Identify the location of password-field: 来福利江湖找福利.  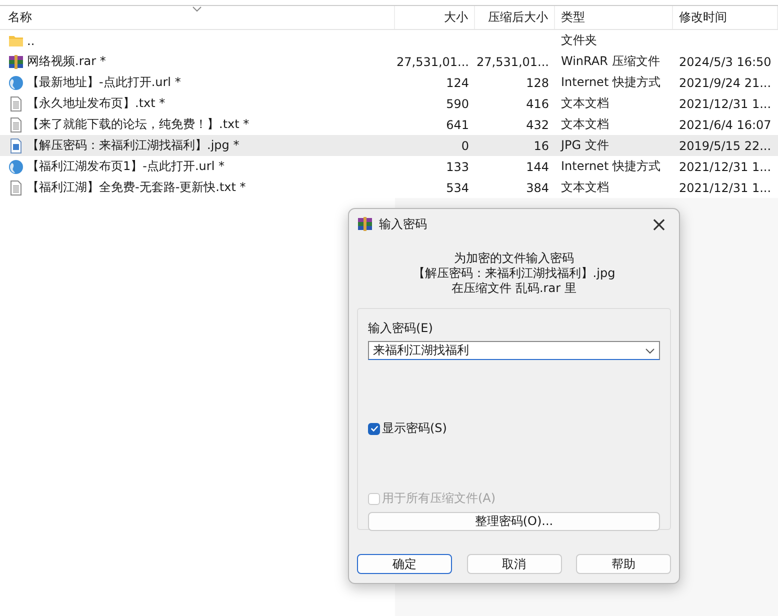
(514, 350).